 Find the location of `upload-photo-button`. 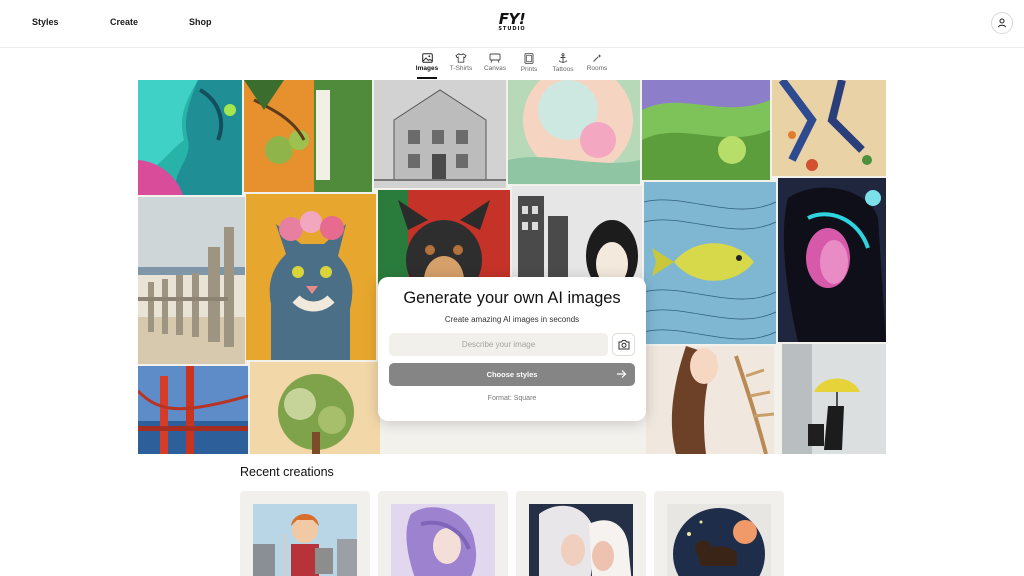

upload-photo-button is located at coordinates (623, 344).